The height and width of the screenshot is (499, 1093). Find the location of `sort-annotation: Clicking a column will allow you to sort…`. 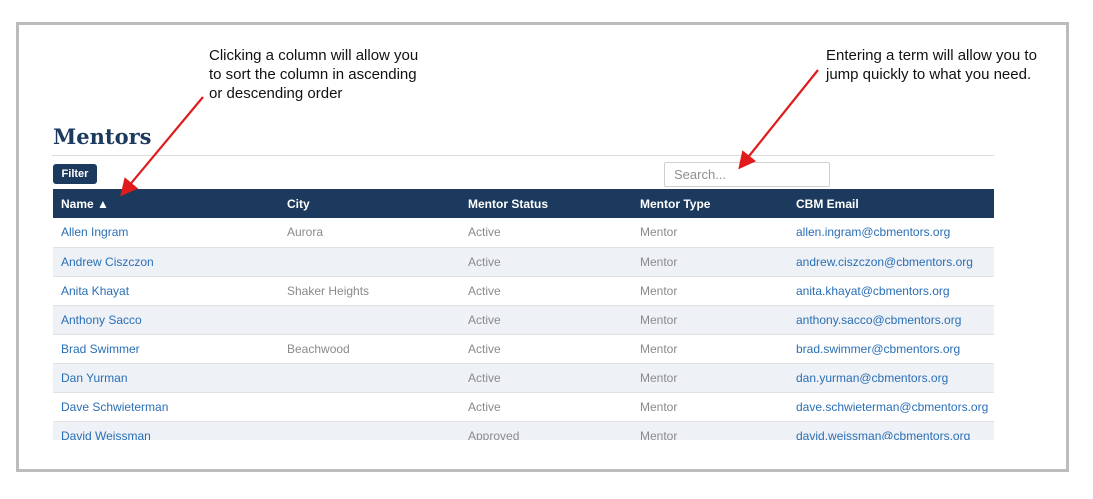

sort-annotation: Clicking a column will allow you to sort… is located at coordinates (324, 74).